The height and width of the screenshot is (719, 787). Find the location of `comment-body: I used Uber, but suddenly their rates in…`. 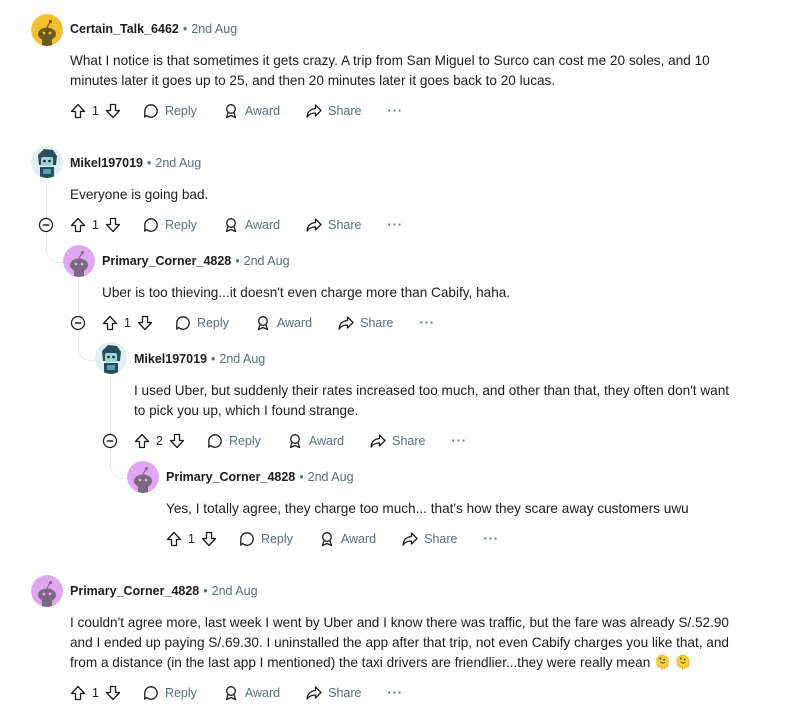

comment-body: I used Uber, but suddenly their rates in… is located at coordinates (431, 401).